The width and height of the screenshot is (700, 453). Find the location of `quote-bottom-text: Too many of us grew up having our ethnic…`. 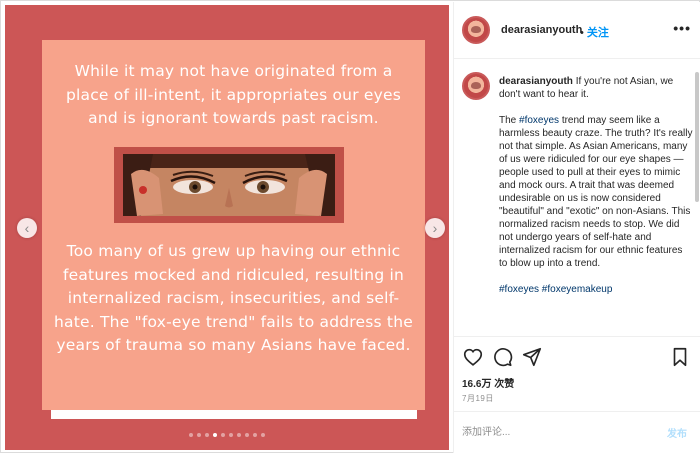

quote-bottom-text: Too many of us grew up having our ethnic… is located at coordinates (233, 298).